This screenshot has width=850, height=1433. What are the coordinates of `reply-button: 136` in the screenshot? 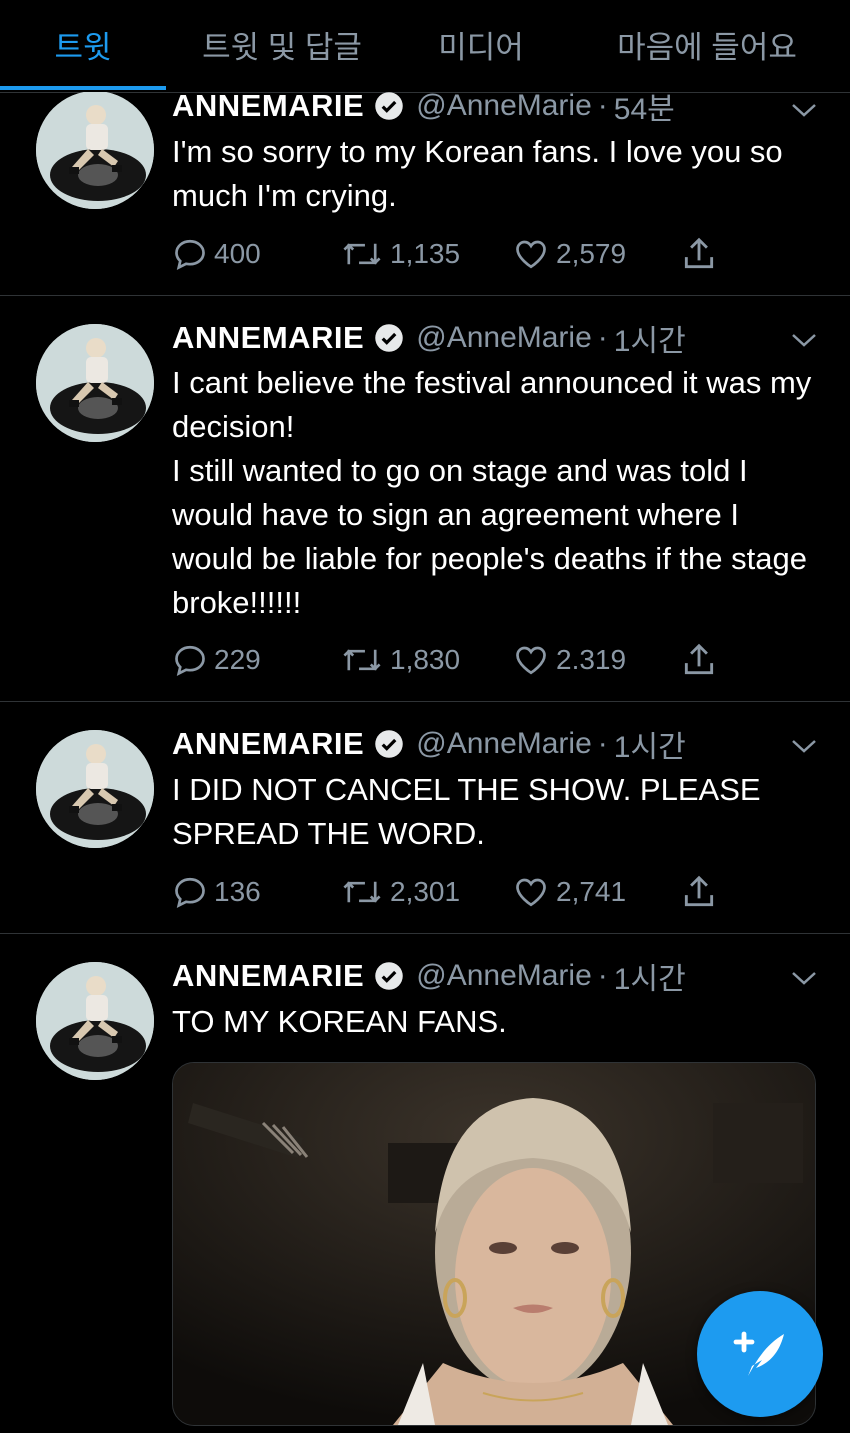 It's located at (216, 892).